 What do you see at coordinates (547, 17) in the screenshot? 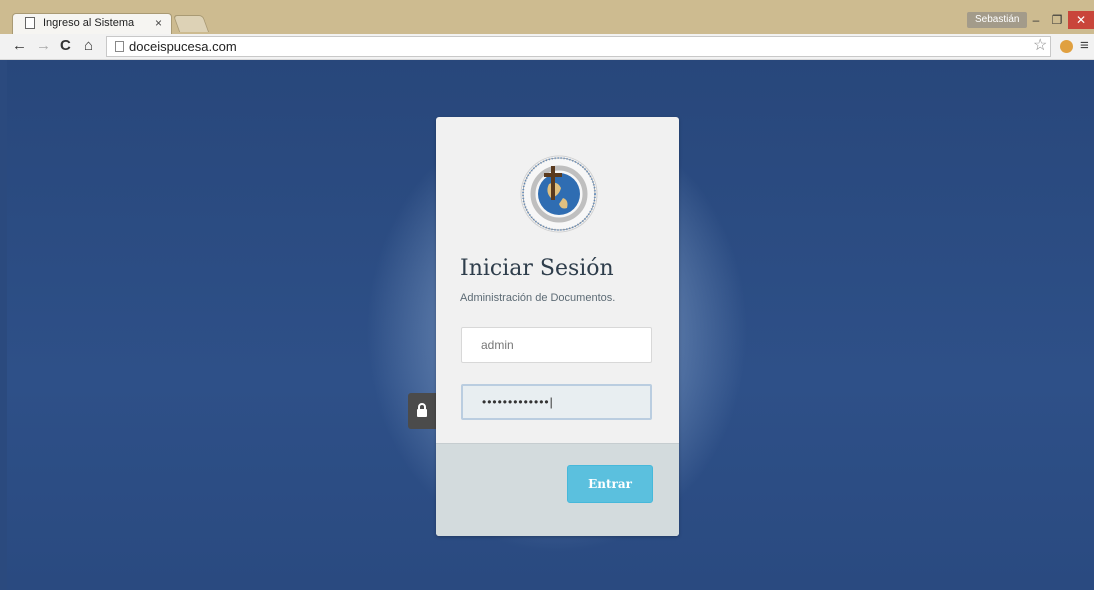
I see `browser-titlebar: Ingreso al Sistema × Sebastián – ❐ ✕` at bounding box center [547, 17].